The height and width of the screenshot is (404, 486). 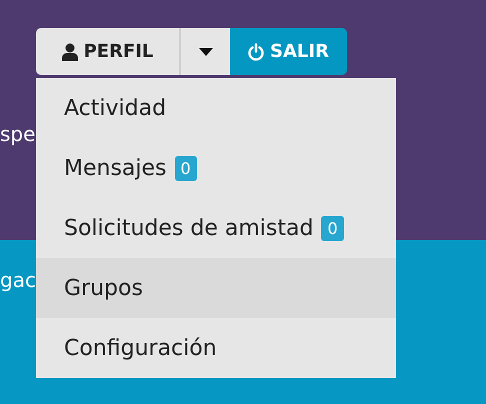 What do you see at coordinates (18, 279) in the screenshot?
I see `background-text: gac` at bounding box center [18, 279].